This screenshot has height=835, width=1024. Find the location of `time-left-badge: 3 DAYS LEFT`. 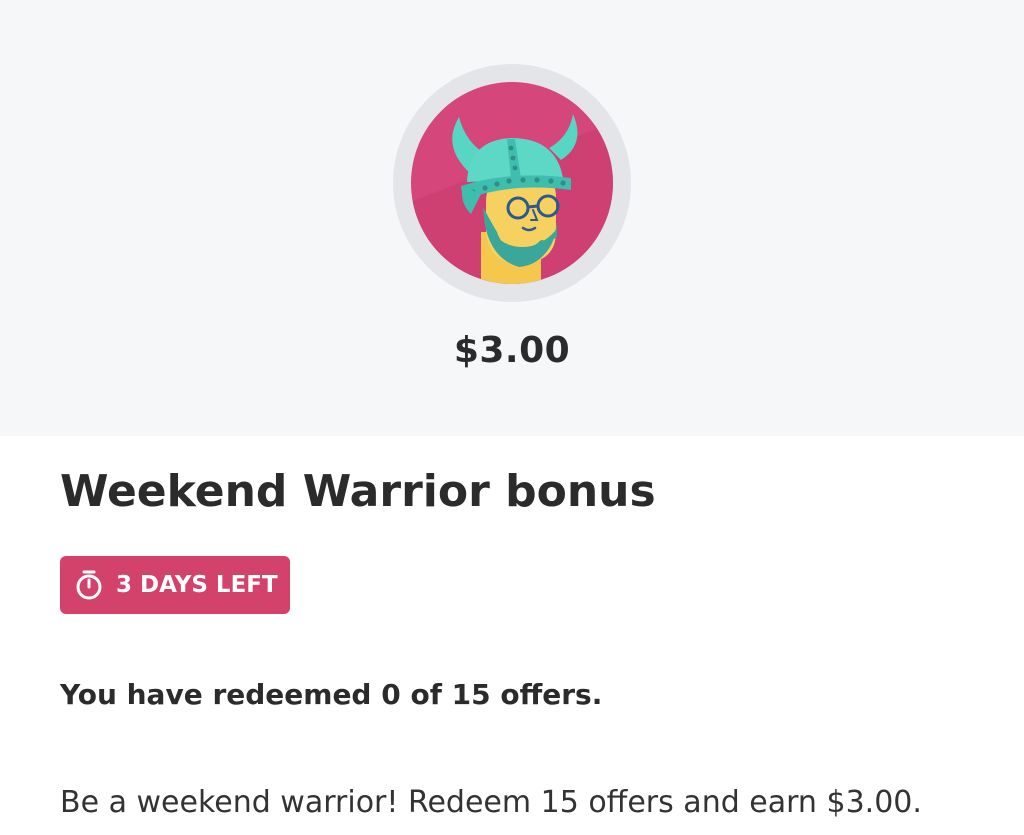

time-left-badge: 3 DAYS LEFT is located at coordinates (175, 585).